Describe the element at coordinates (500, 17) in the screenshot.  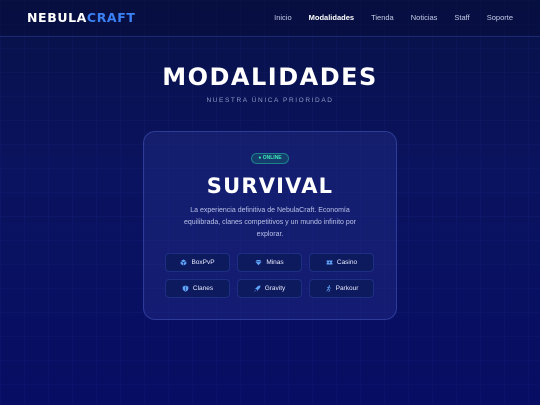
I see `nav-item-soporte: Soporte` at that location.